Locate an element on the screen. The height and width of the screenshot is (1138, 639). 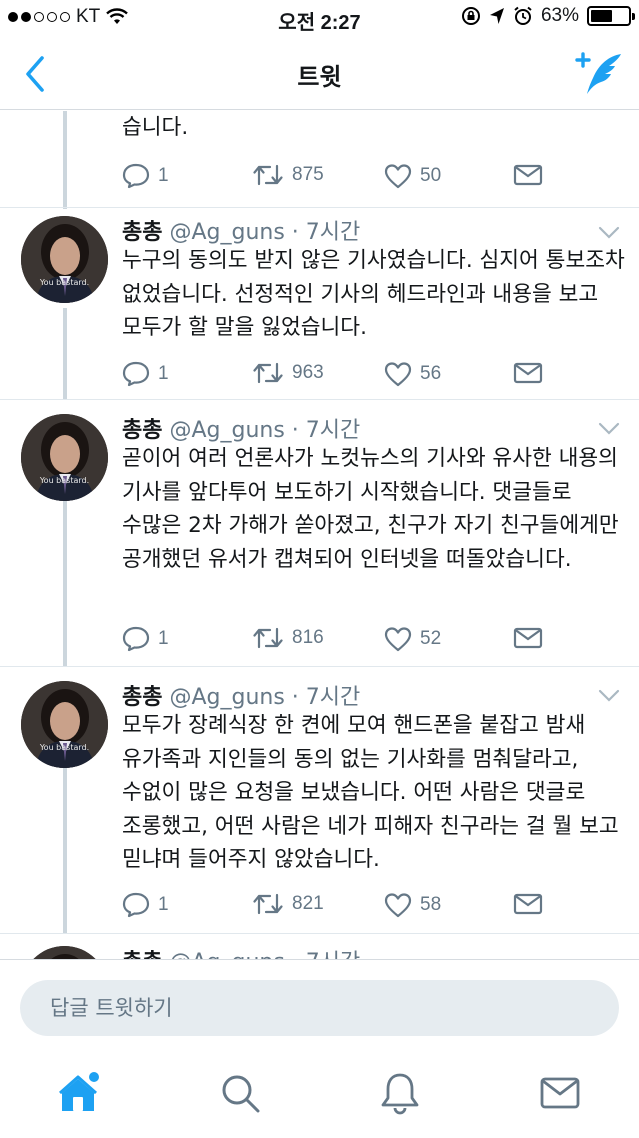
compose-tweet-icon is located at coordinates (600, 73).